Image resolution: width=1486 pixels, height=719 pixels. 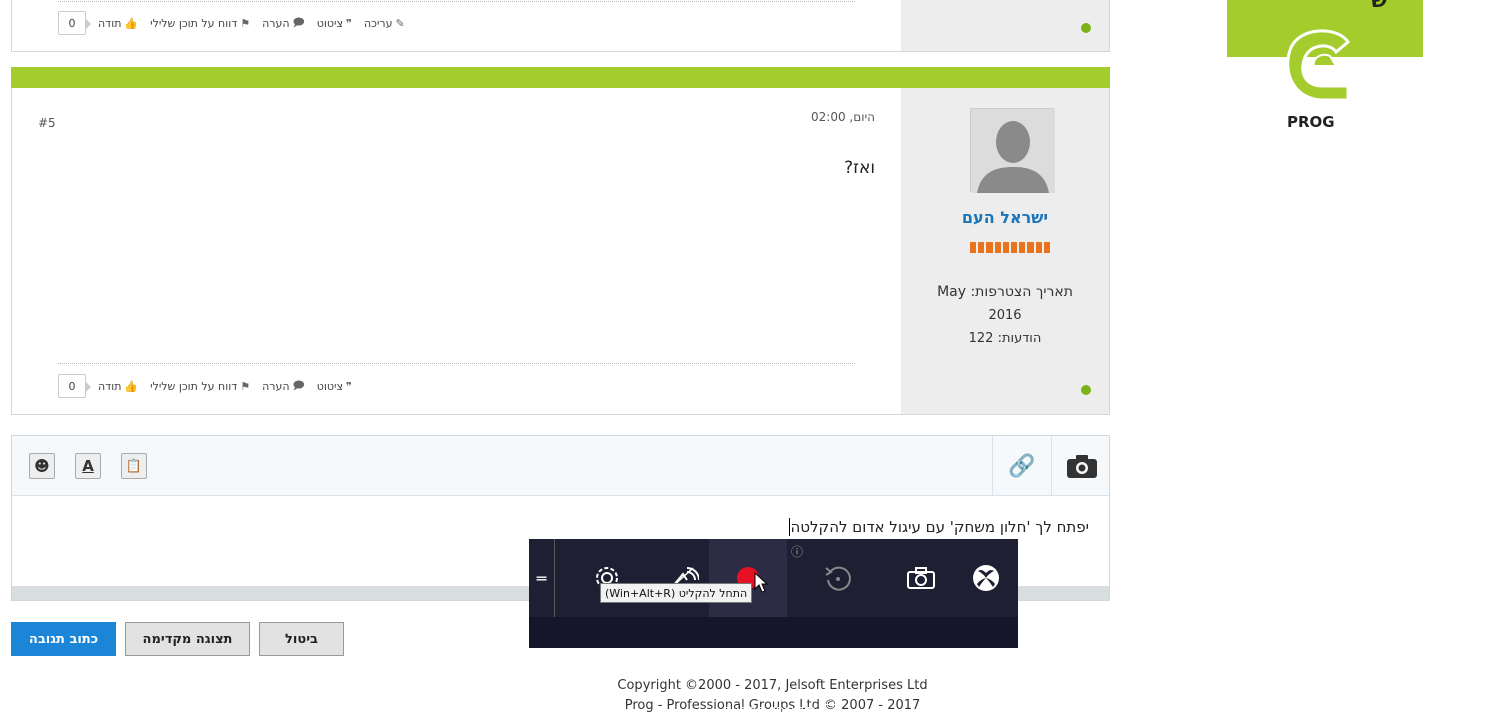 I want to click on text-cursor, so click(x=789, y=527).